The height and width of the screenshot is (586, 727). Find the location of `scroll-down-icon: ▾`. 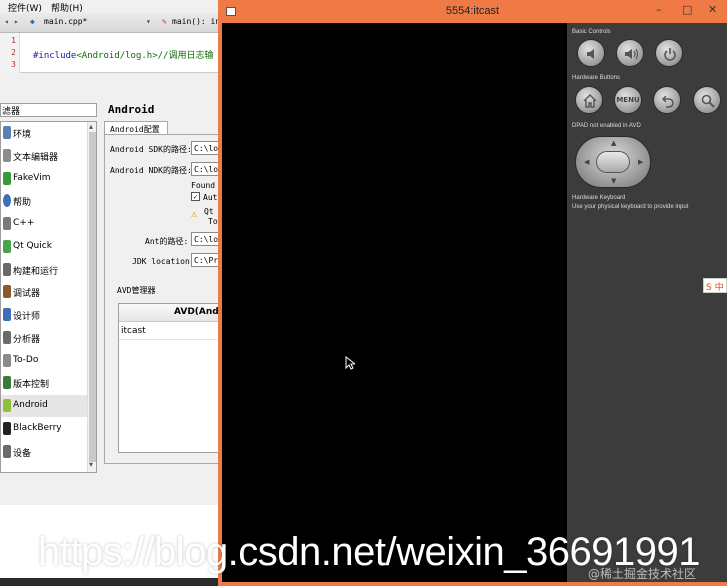

scroll-down-icon: ▾ is located at coordinates (91, 464).